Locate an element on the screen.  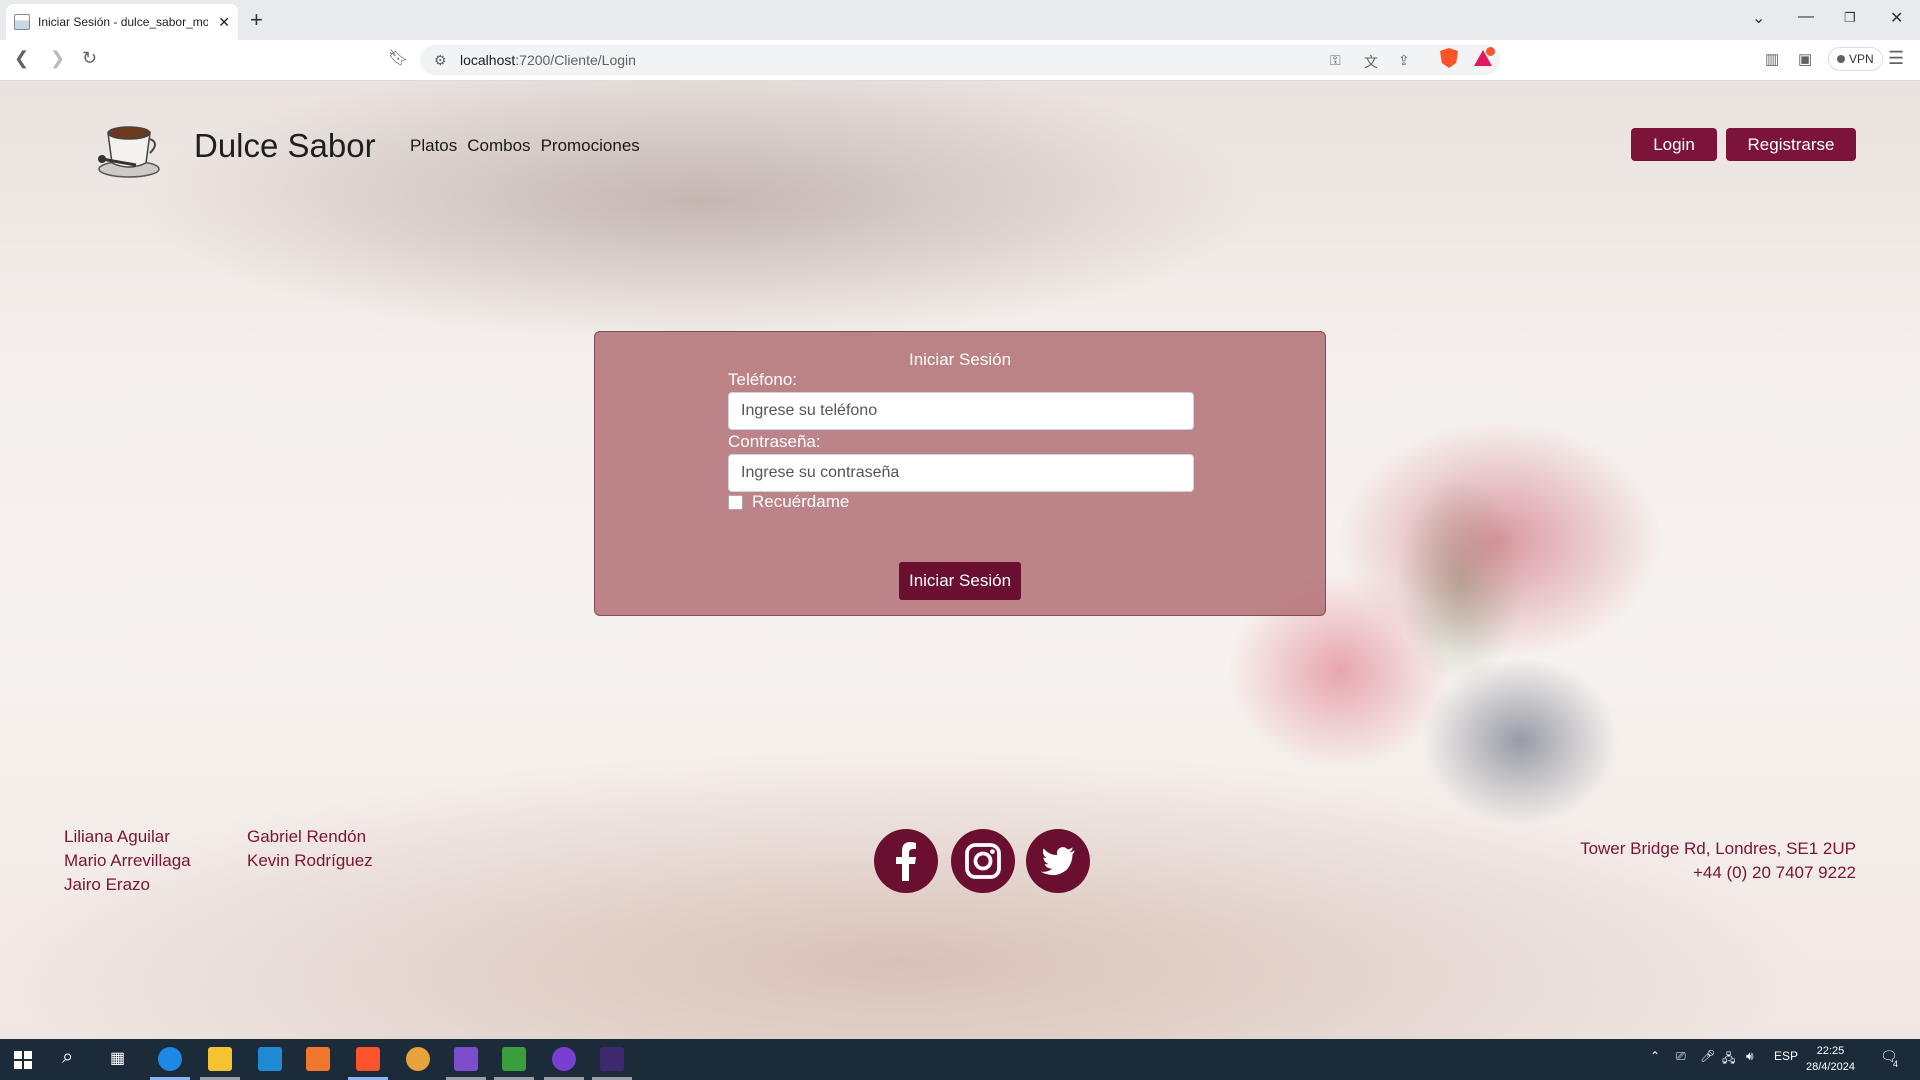
github-desktop-icon is located at coordinates (564, 1059).